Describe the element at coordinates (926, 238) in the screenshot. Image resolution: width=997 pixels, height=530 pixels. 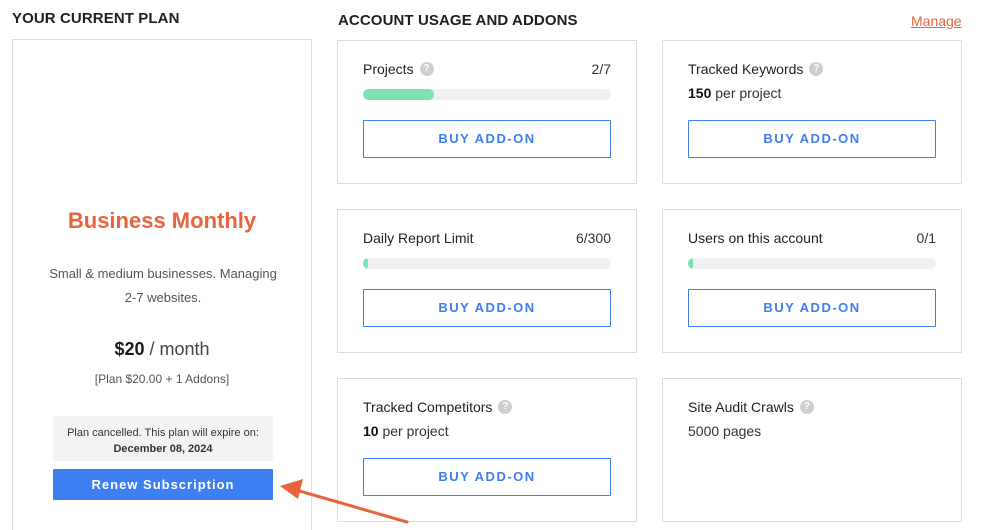
I see `usage-count: 0/1` at that location.